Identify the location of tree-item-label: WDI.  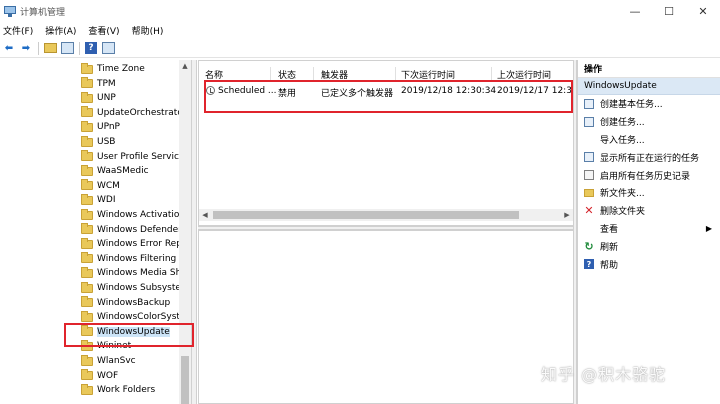
(106, 200).